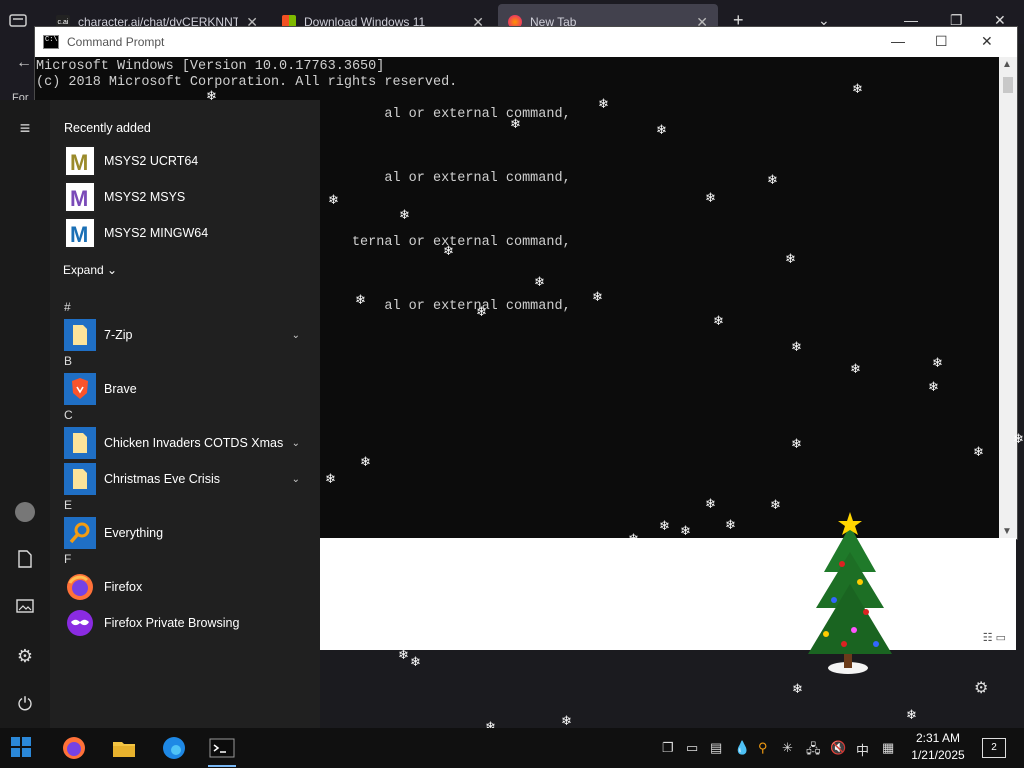 This screenshot has height=768, width=1024. What do you see at coordinates (763, 748) in the screenshot?
I see `everything-search-icon: ⚲` at bounding box center [763, 748].